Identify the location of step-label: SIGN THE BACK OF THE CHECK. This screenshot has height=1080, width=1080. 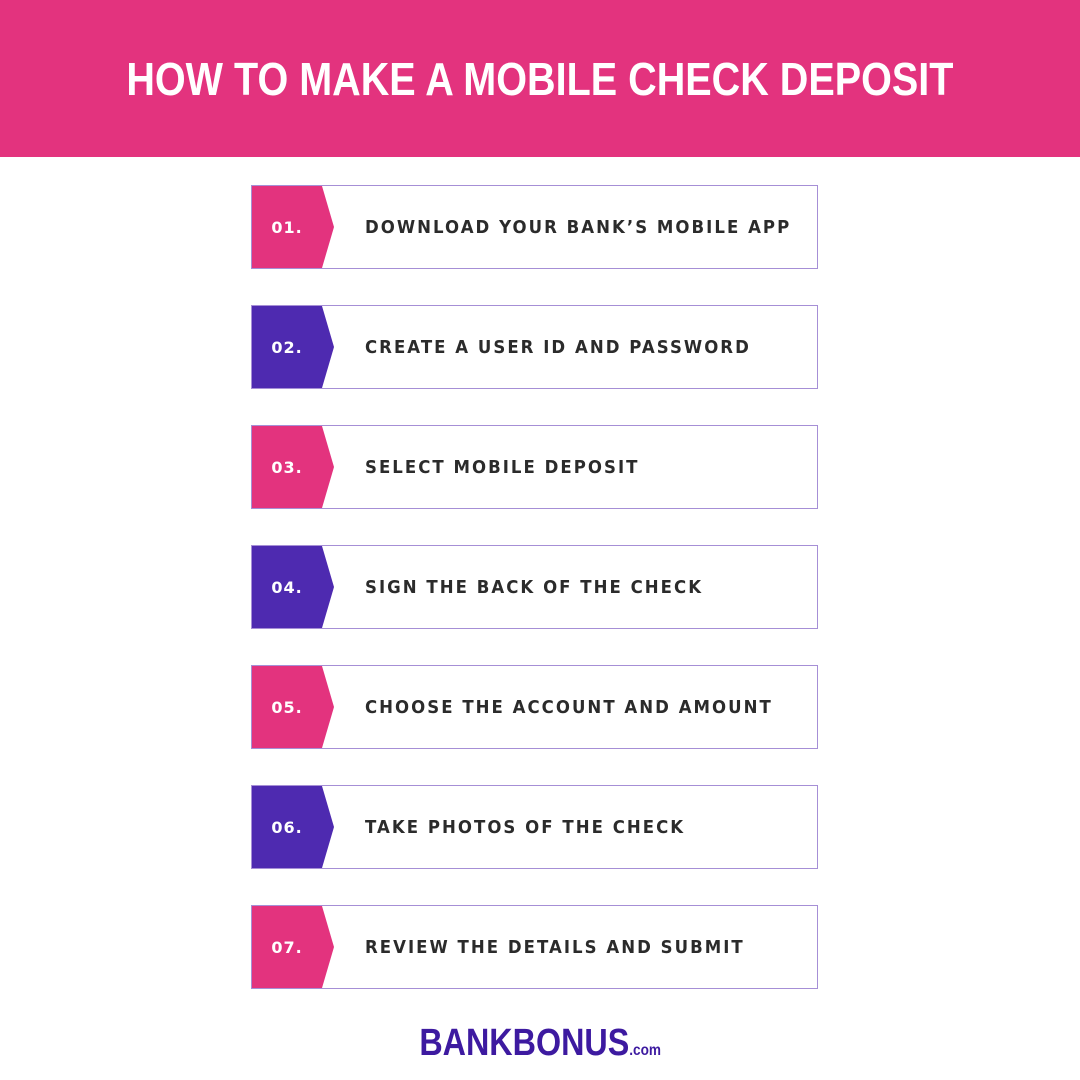
(534, 587).